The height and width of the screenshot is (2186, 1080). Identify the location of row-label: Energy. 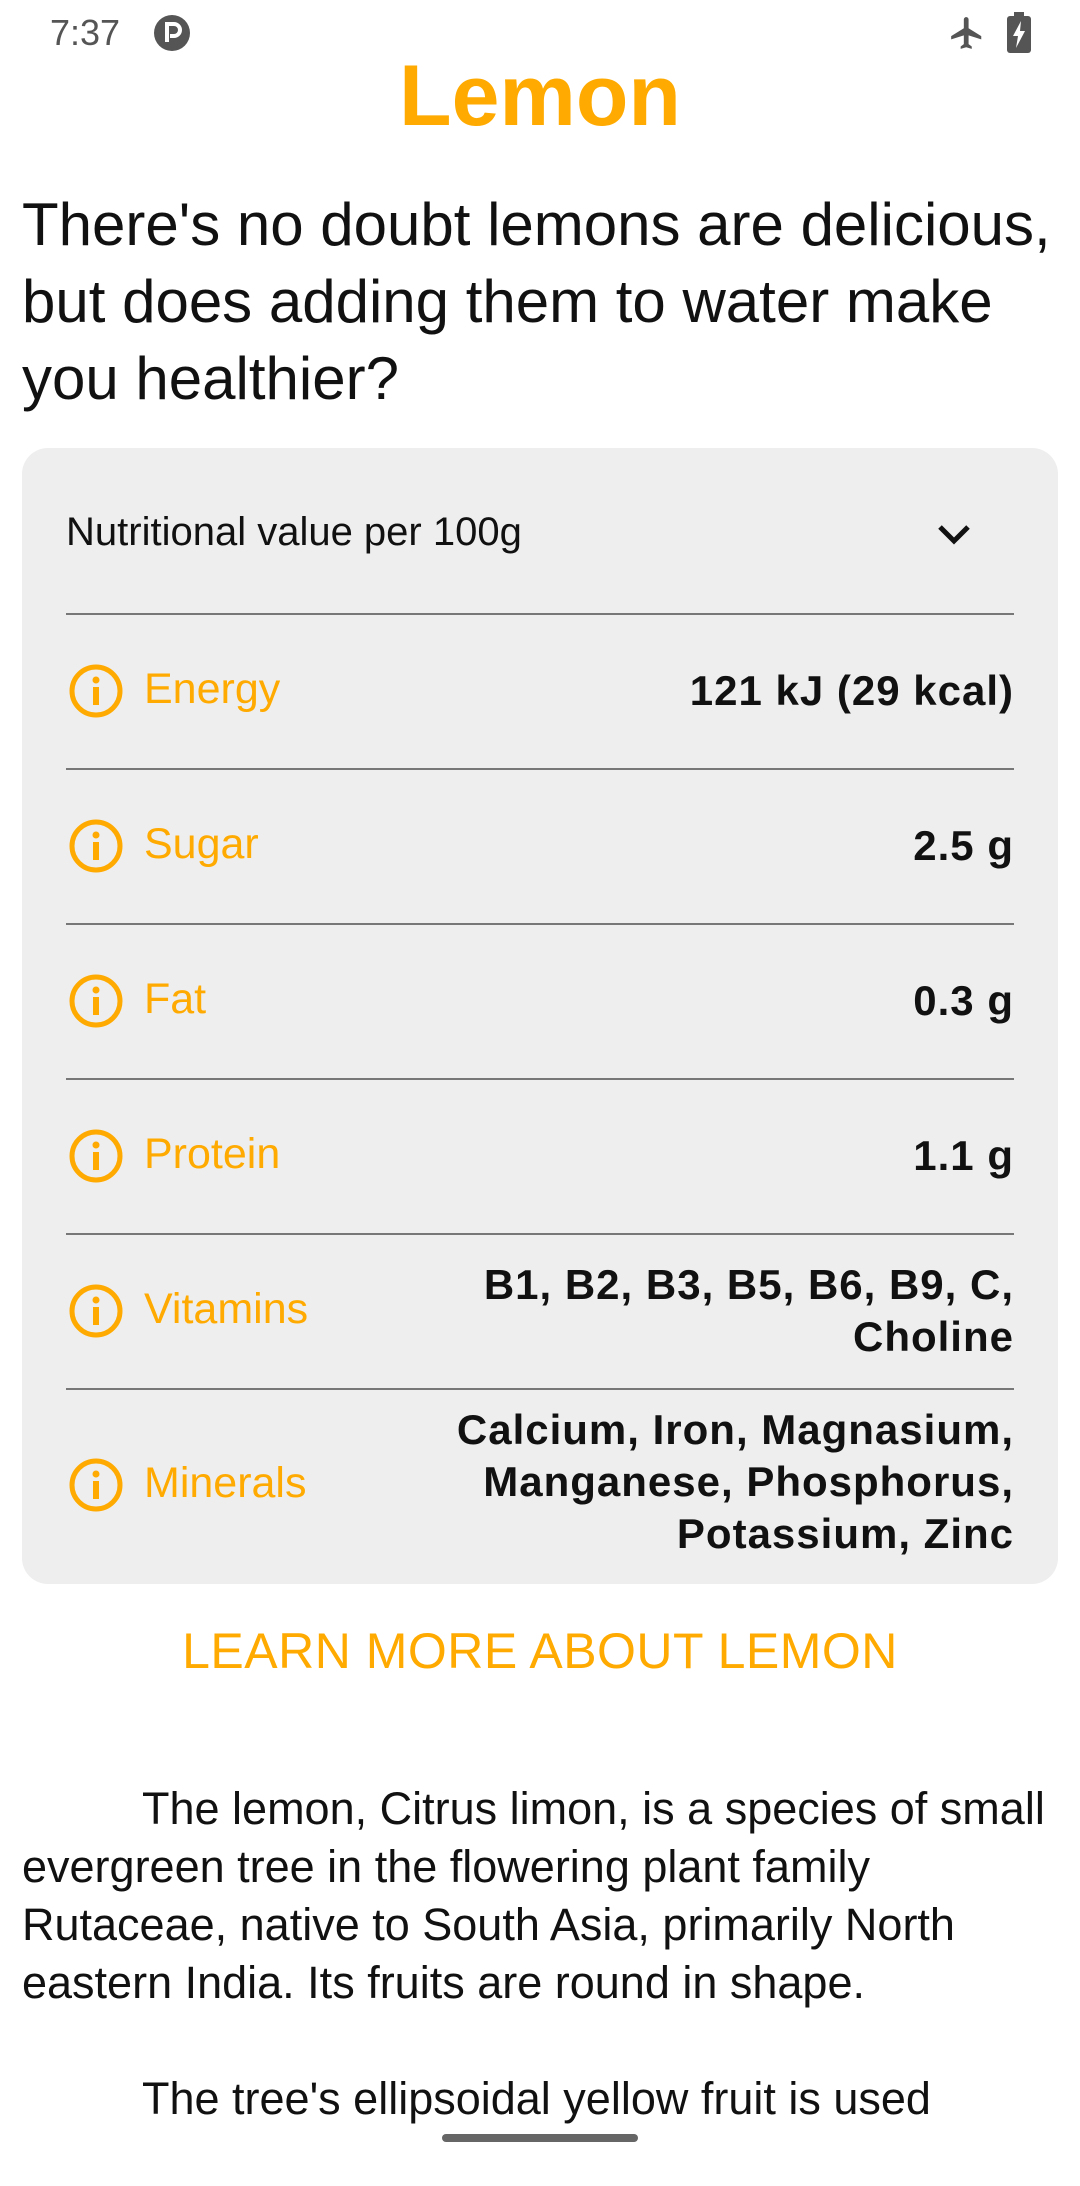
(212, 689).